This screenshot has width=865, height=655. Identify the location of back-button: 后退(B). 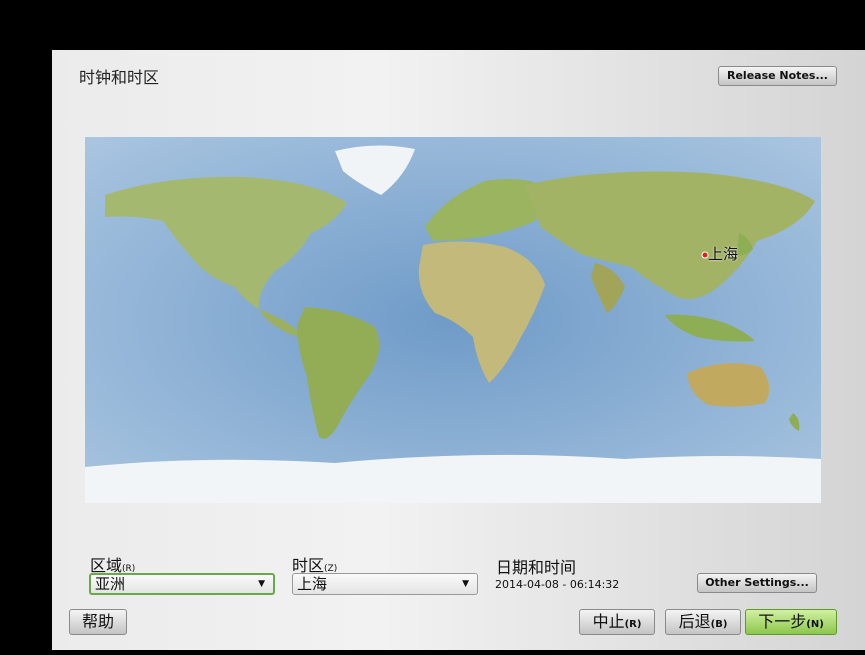
(703, 622).